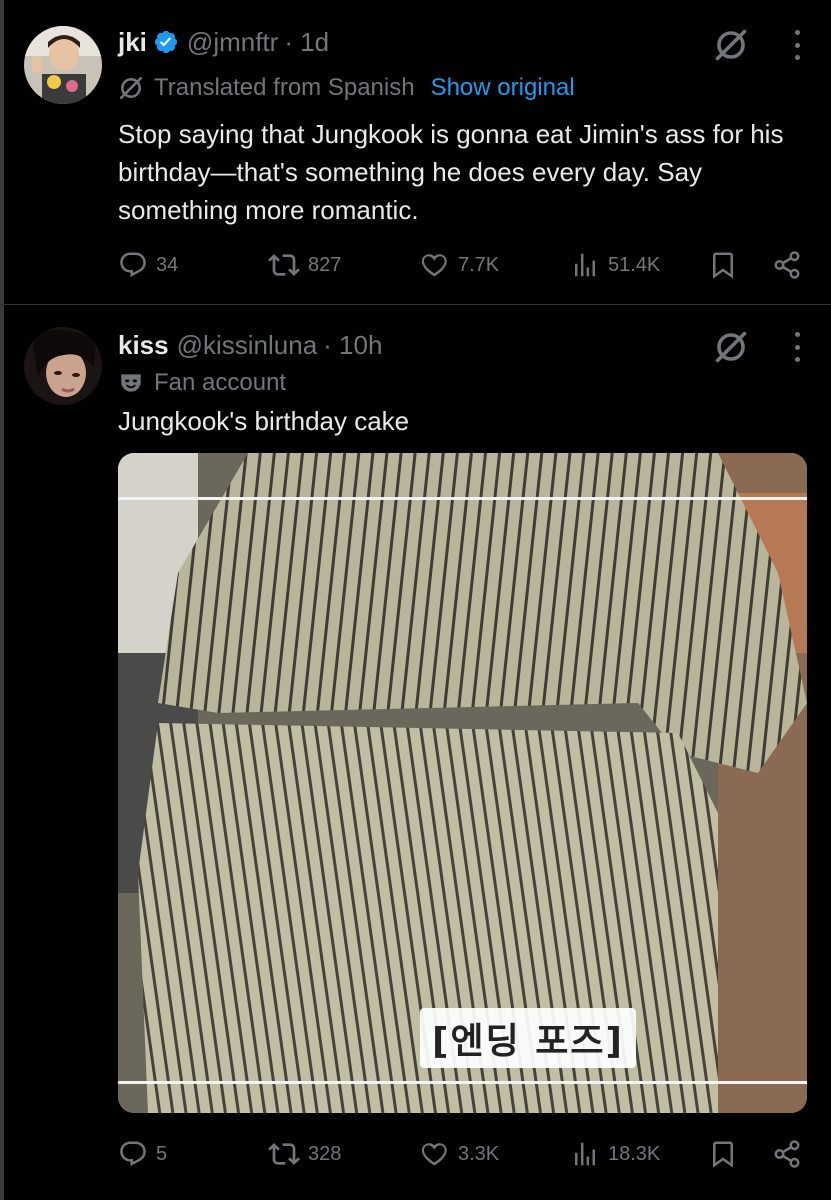  Describe the element at coordinates (325, 1153) in the screenshot. I see `repost-count: 328` at that location.